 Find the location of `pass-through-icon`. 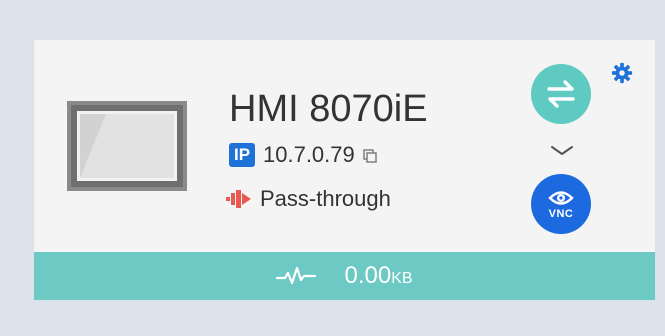

pass-through-icon is located at coordinates (238, 199).